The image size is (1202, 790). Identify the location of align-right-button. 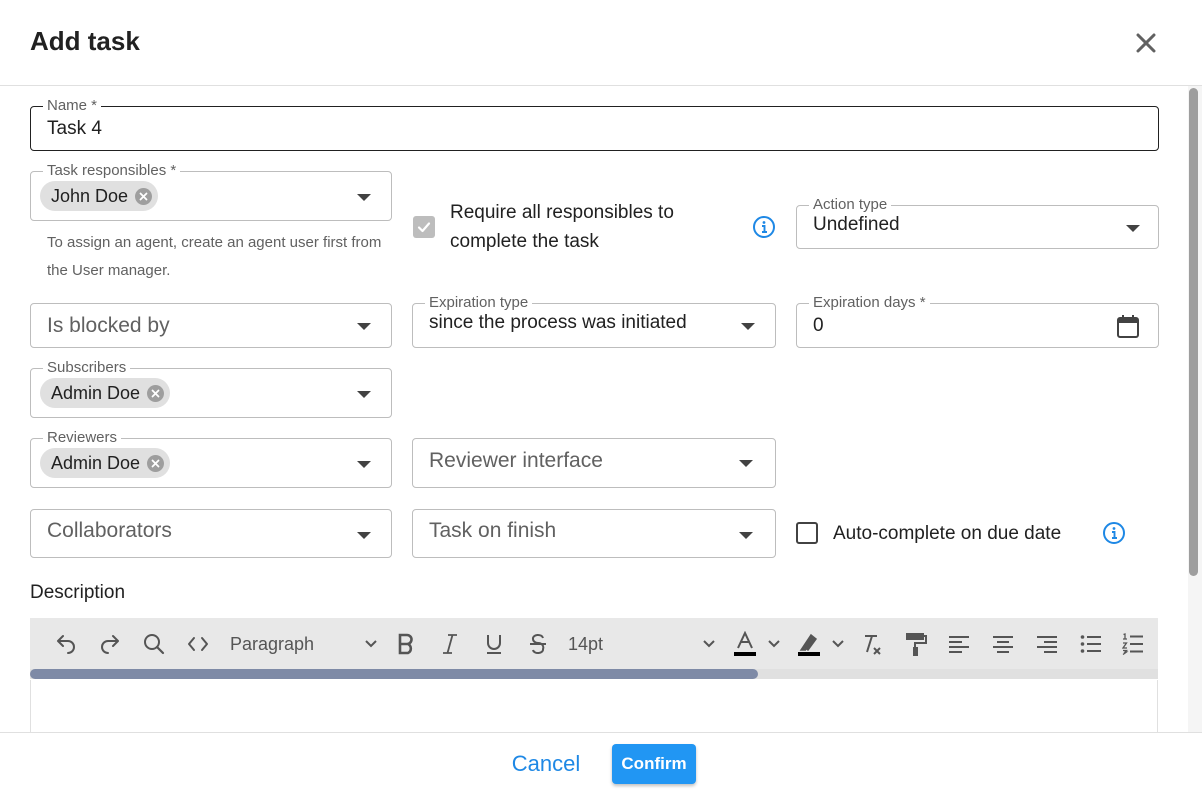
(1047, 644).